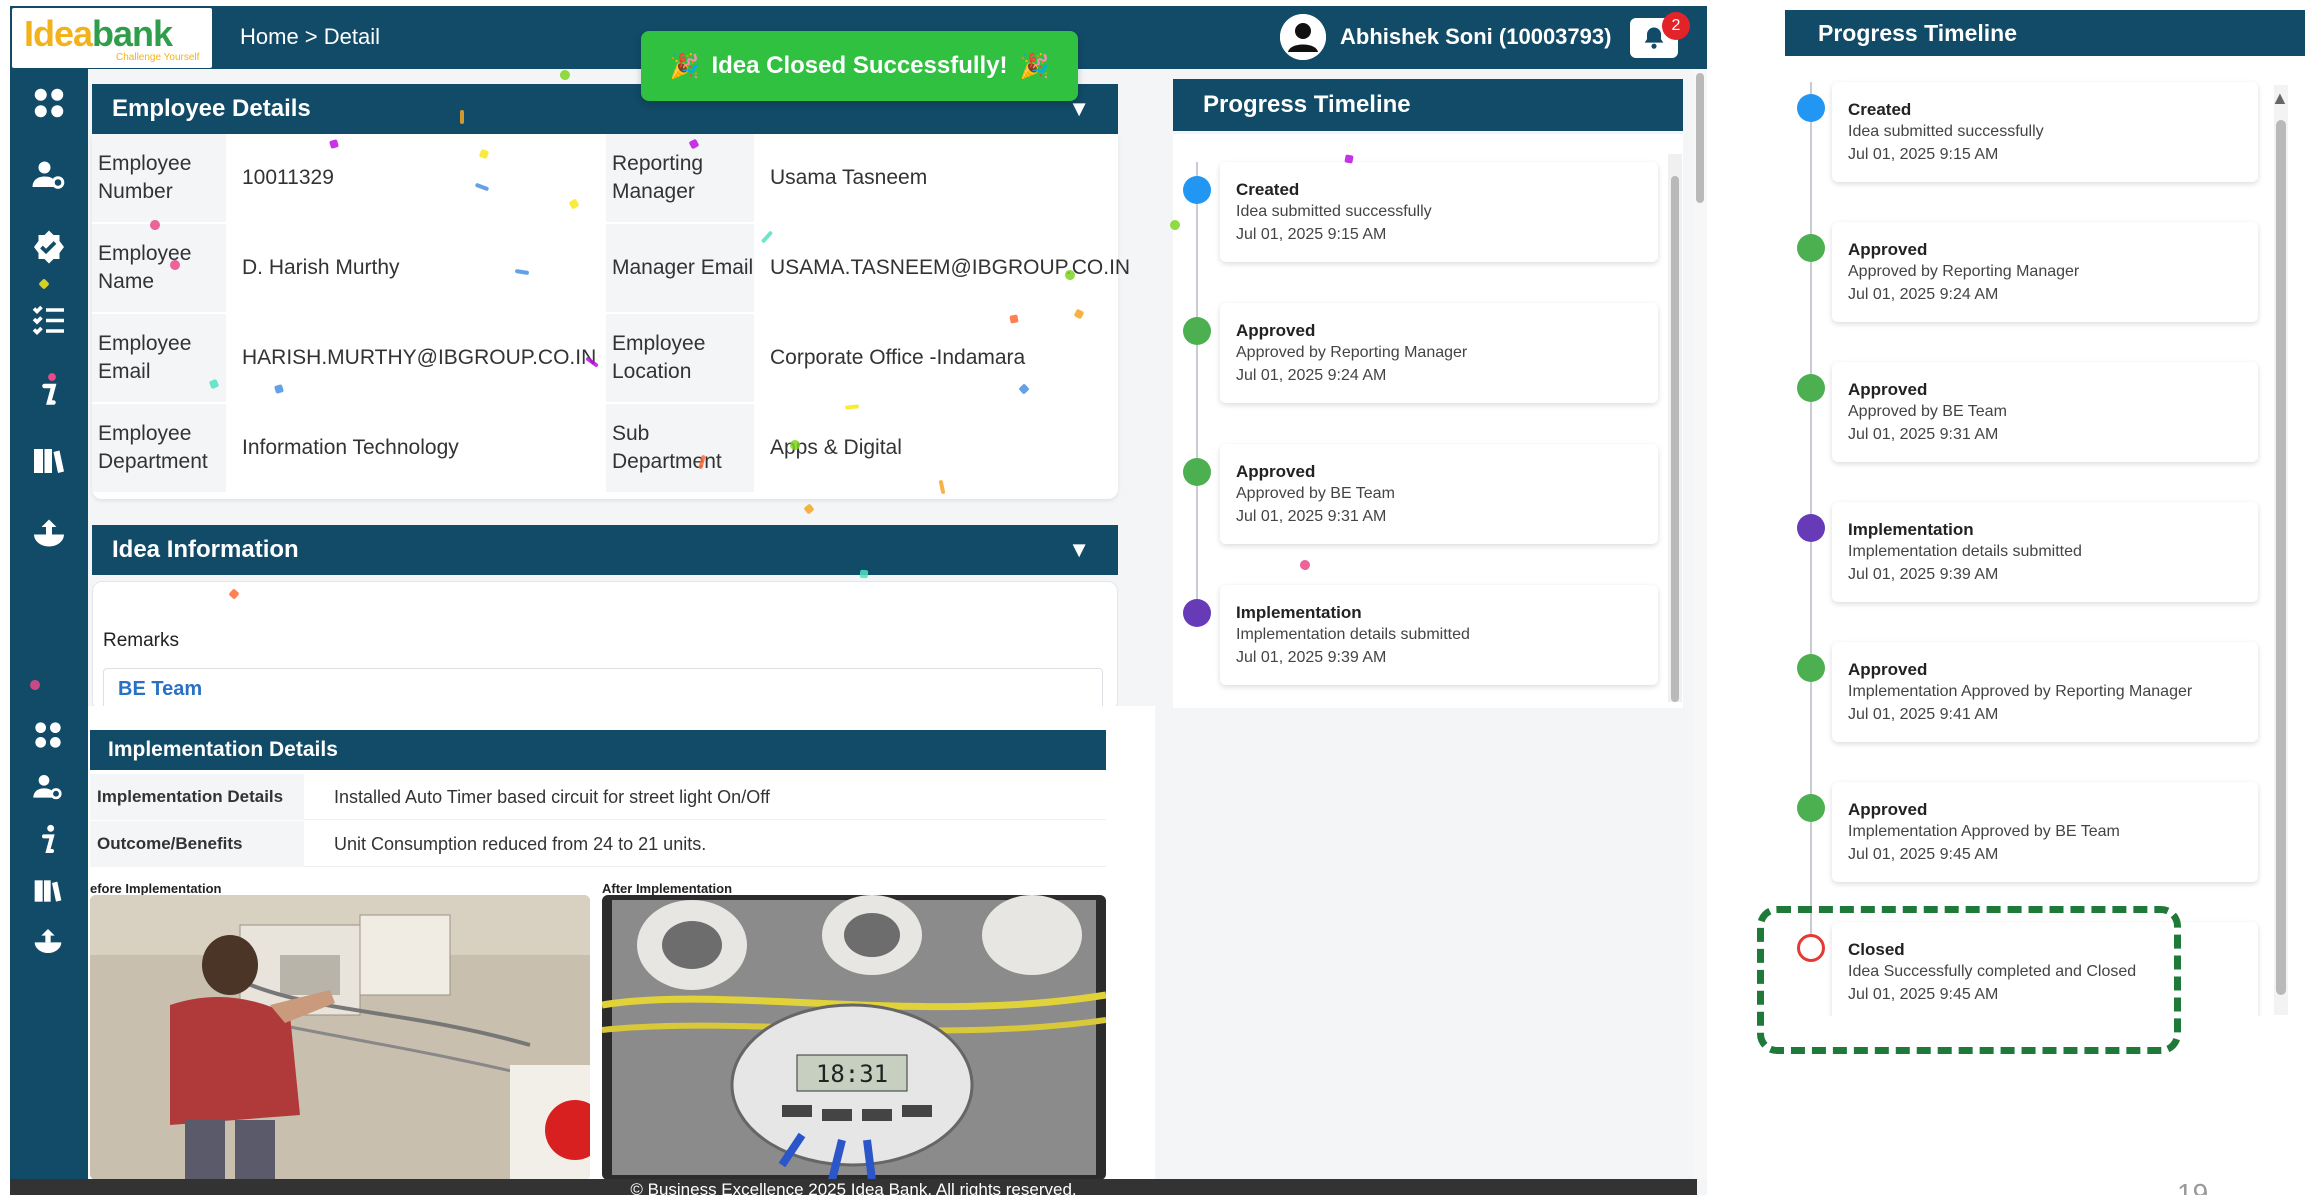 This screenshot has height=1195, width=2308. What do you see at coordinates (898, 357) in the screenshot?
I see `employee-value: Corporate Office -Indamara` at bounding box center [898, 357].